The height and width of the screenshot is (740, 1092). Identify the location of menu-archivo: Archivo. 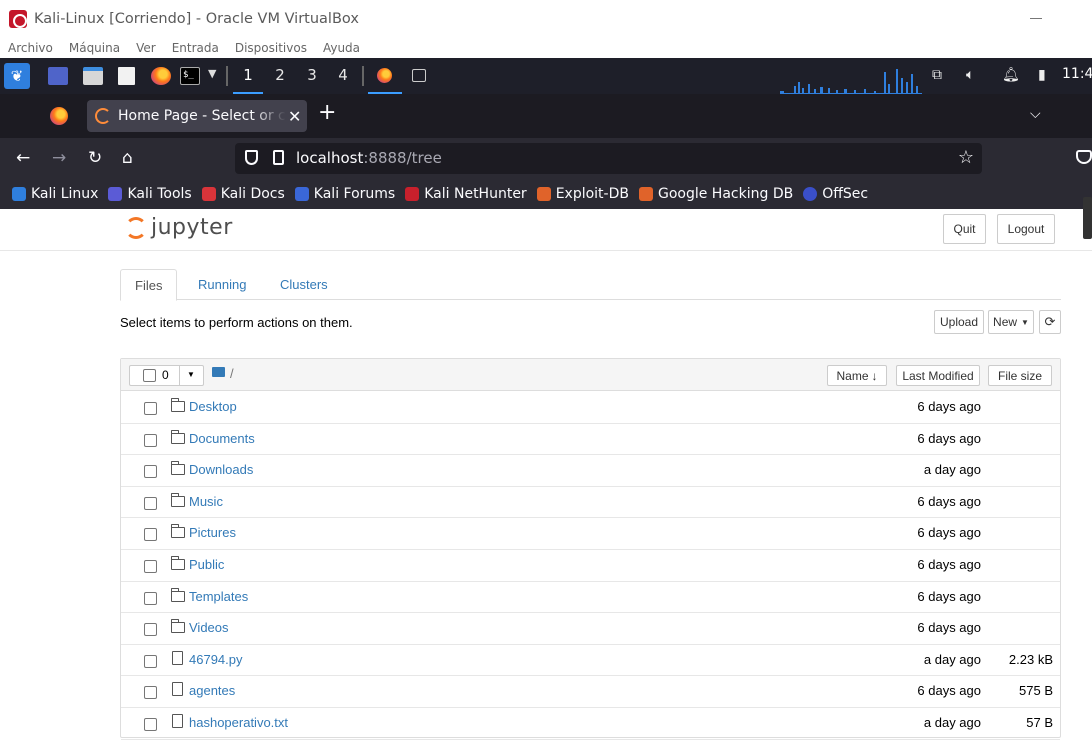
(30, 48).